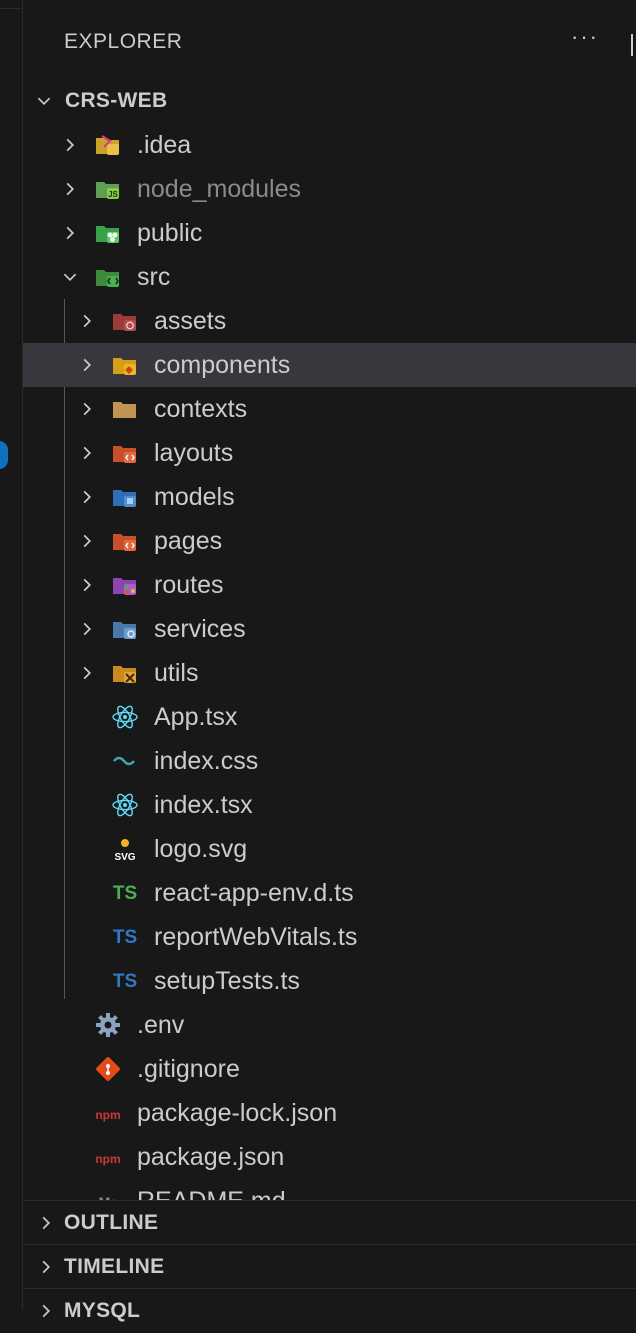 This screenshot has width=636, height=1333. Describe the element at coordinates (585, 37) in the screenshot. I see `more-actions-icon: ···` at that location.